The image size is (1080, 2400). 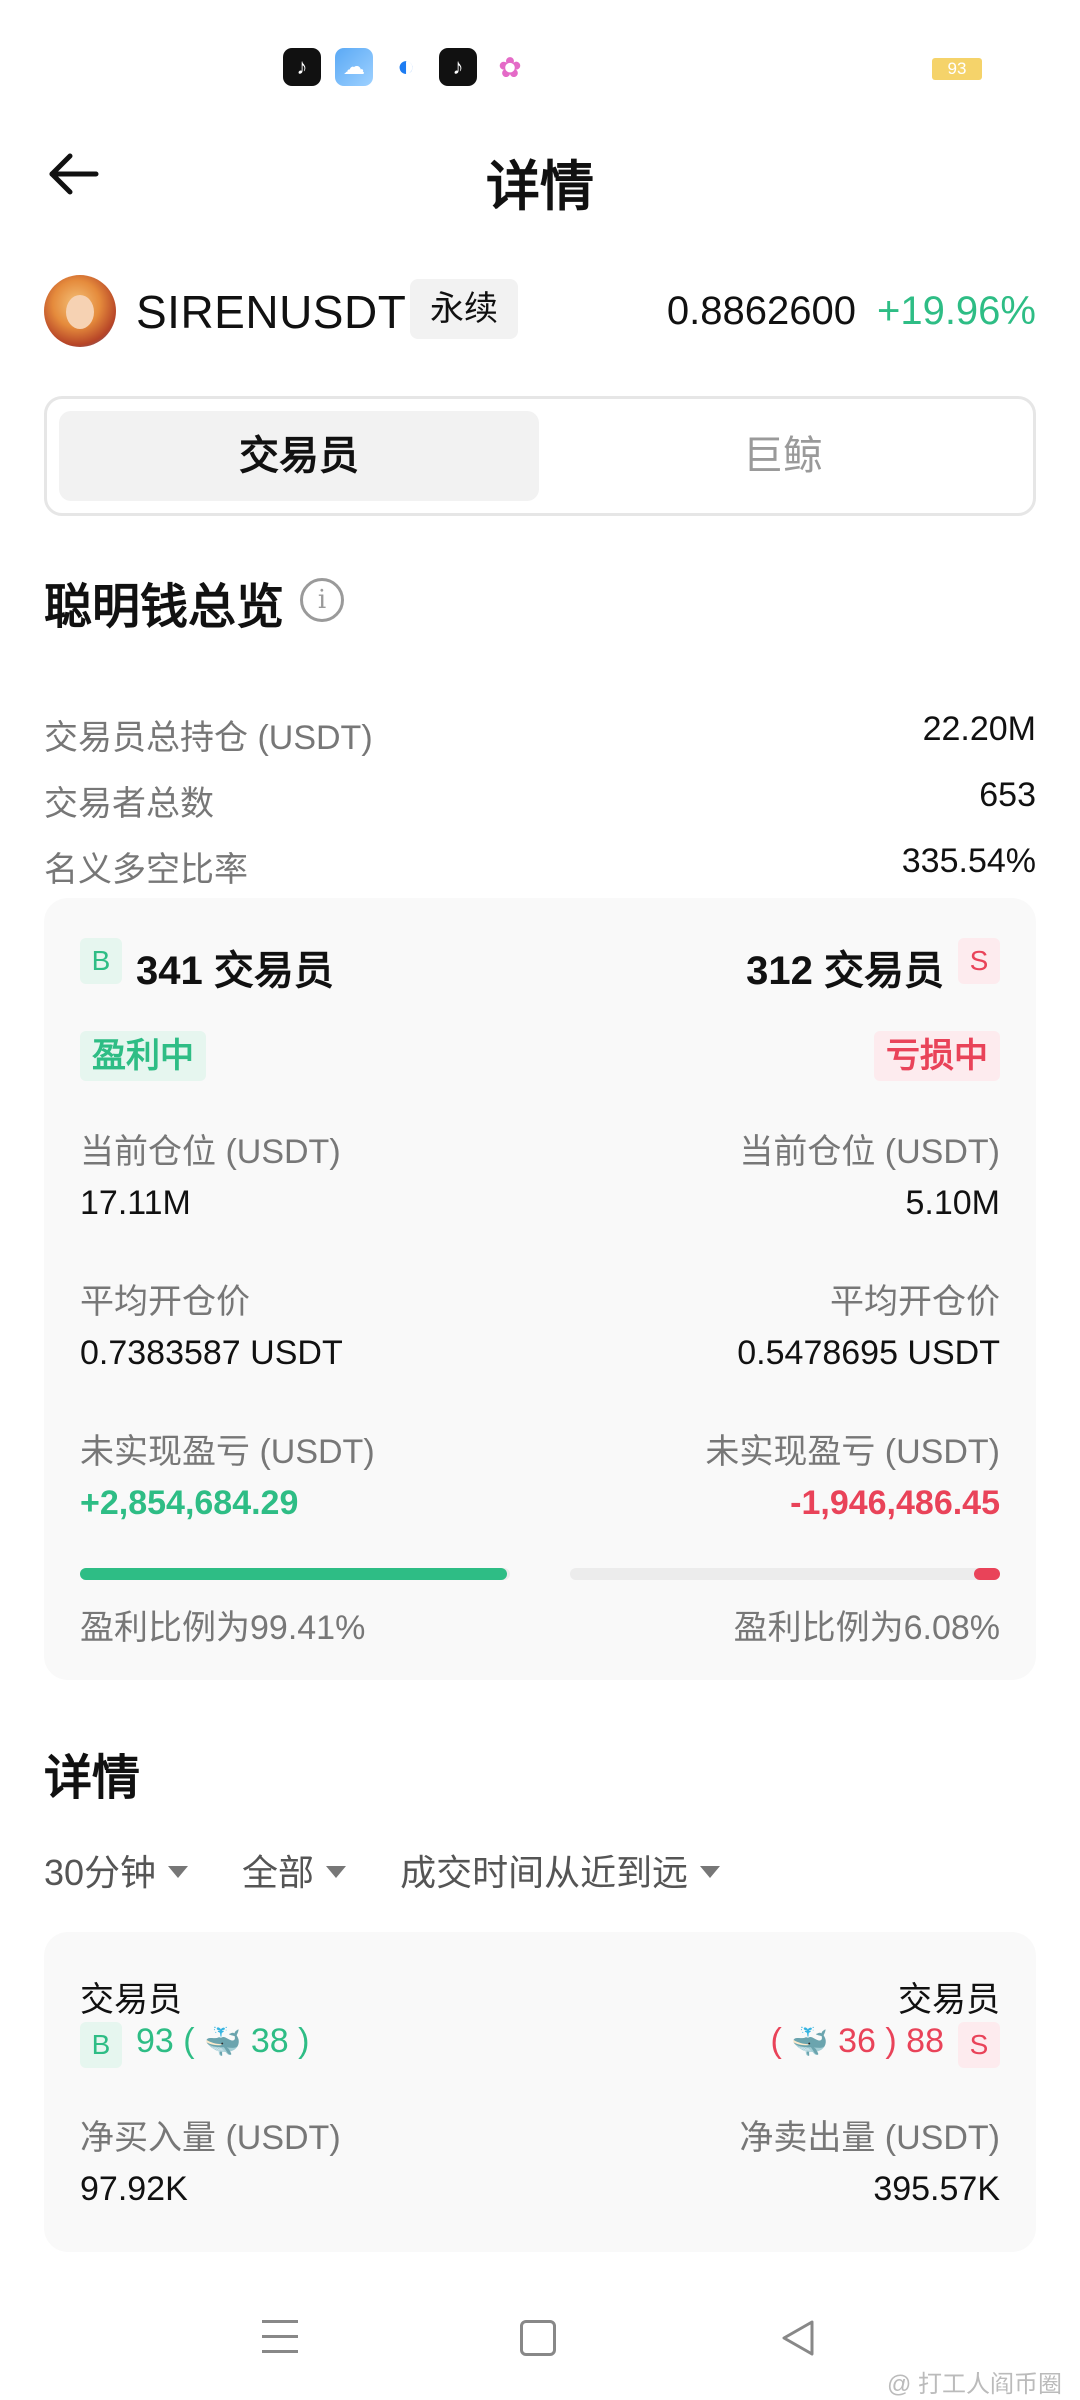 I want to click on time-filter-label: 30分钟, so click(x=100, y=1872).